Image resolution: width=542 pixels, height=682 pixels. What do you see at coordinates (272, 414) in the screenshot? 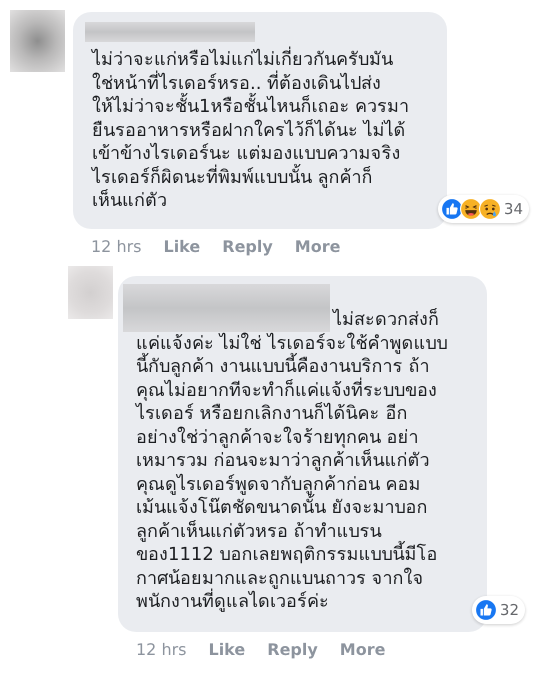
I see `comment-text-line: ไรเดอร์ หรือยกเลิกงานก็ได้นิคะ อีก` at bounding box center [272, 414].